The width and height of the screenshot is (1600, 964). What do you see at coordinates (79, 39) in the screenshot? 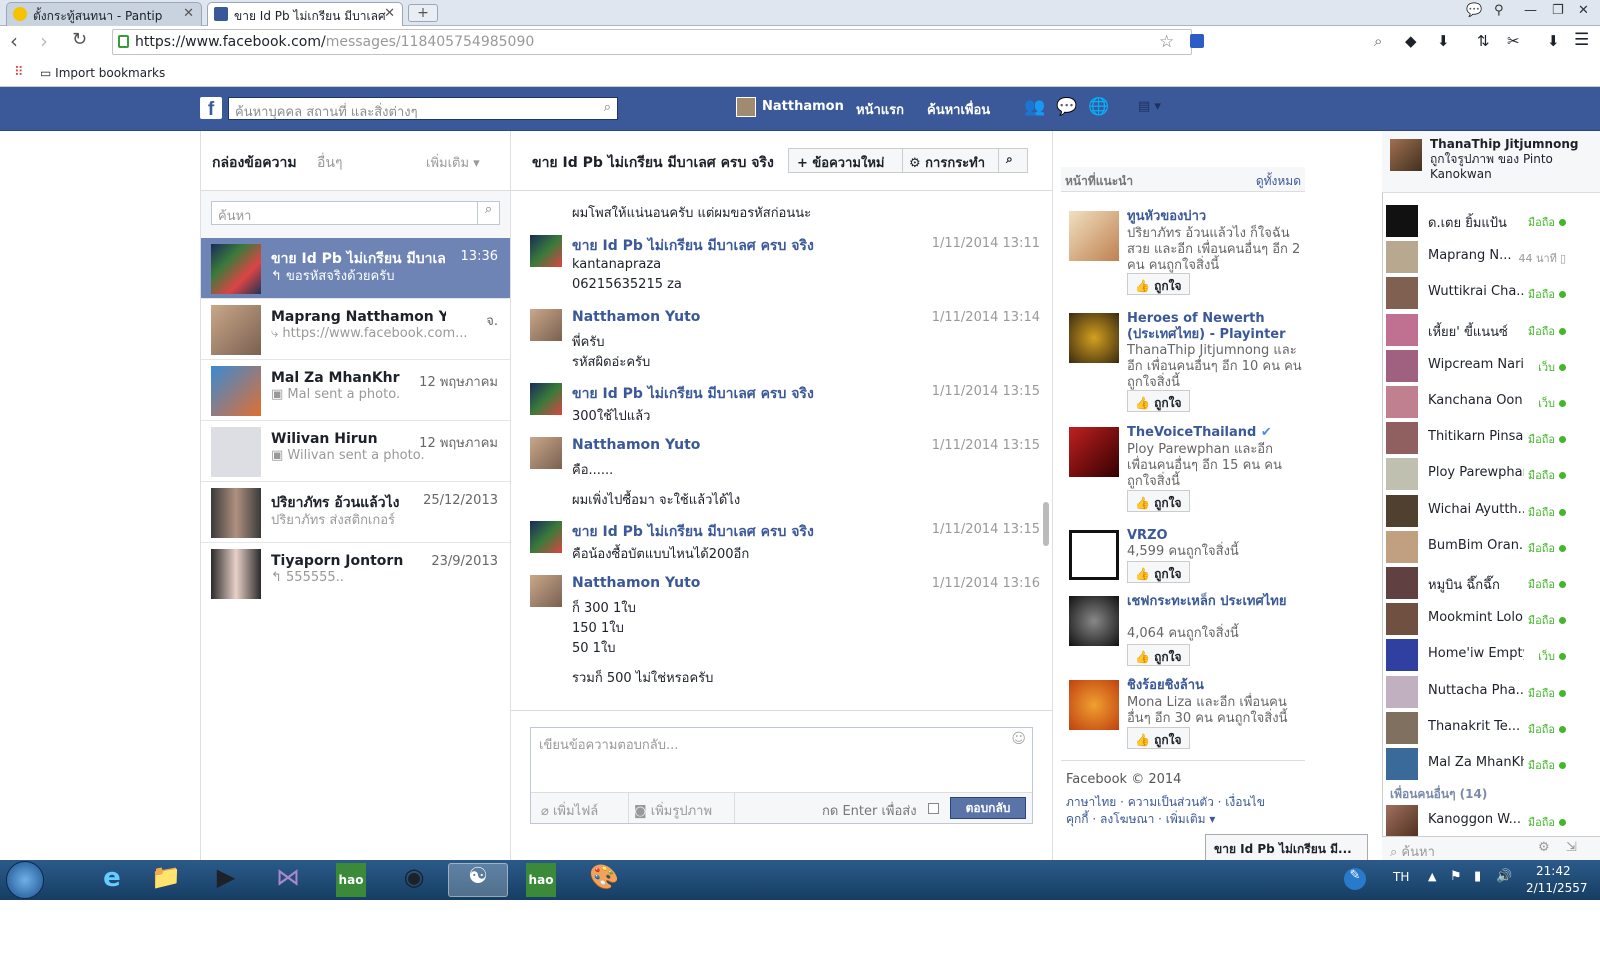
I see `reload-icon: ↻` at bounding box center [79, 39].